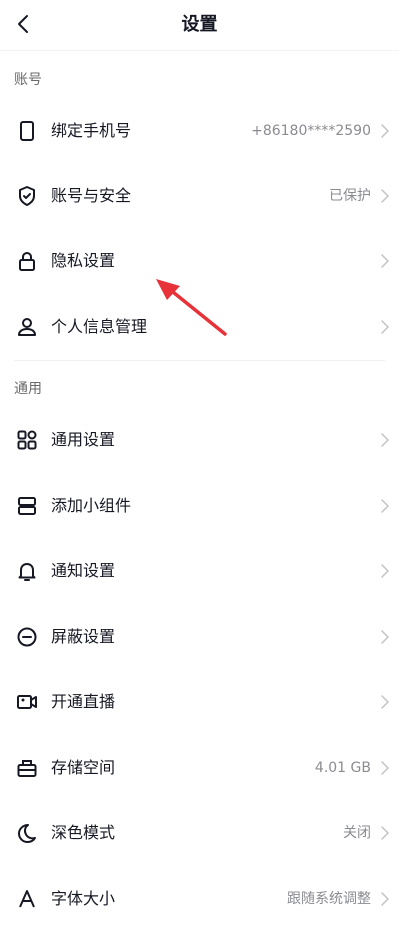 The width and height of the screenshot is (399, 931). What do you see at coordinates (83, 701) in the screenshot?
I see `start-live-label: 开通直播` at bounding box center [83, 701].